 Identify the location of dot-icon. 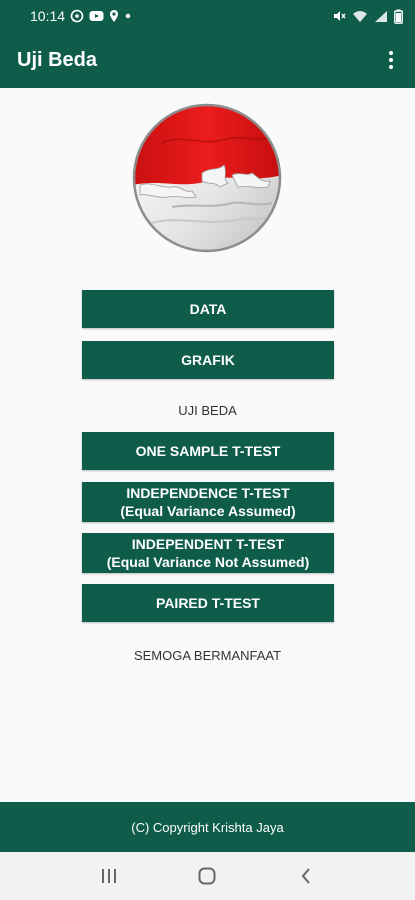
(128, 16).